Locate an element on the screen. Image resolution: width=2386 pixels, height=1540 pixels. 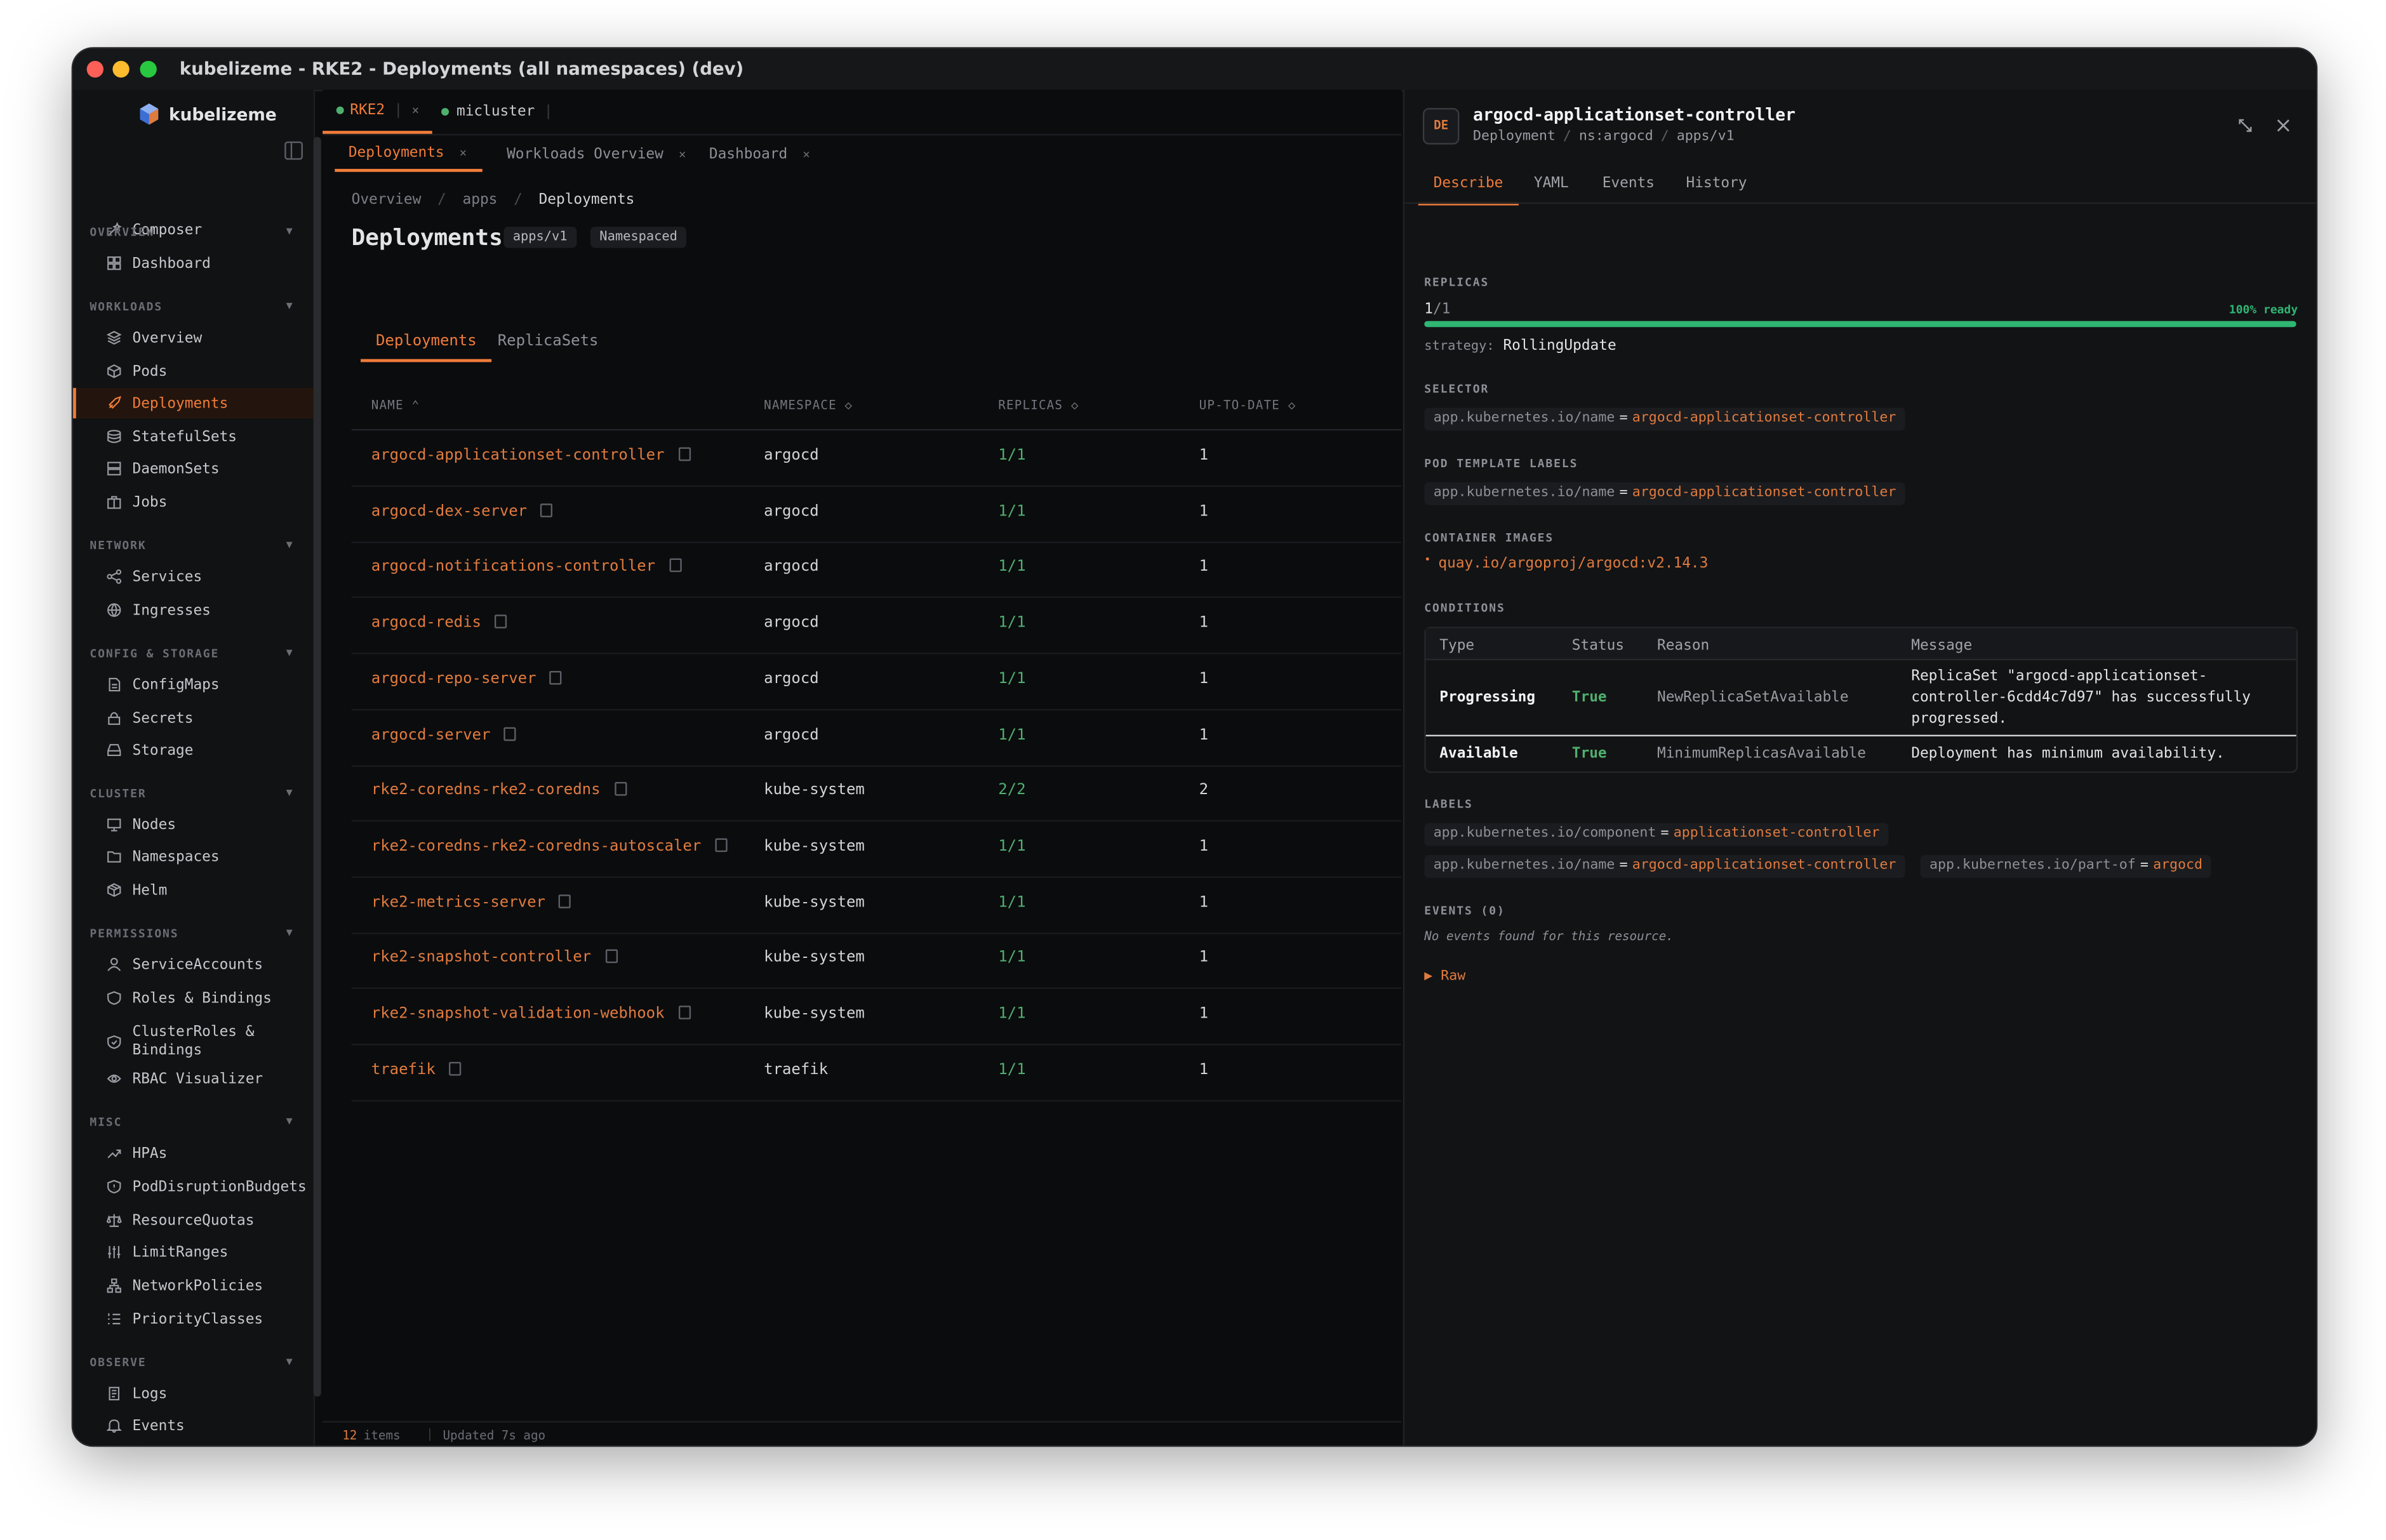
sidebar-item-helm: Helm is located at coordinates (193, 890).